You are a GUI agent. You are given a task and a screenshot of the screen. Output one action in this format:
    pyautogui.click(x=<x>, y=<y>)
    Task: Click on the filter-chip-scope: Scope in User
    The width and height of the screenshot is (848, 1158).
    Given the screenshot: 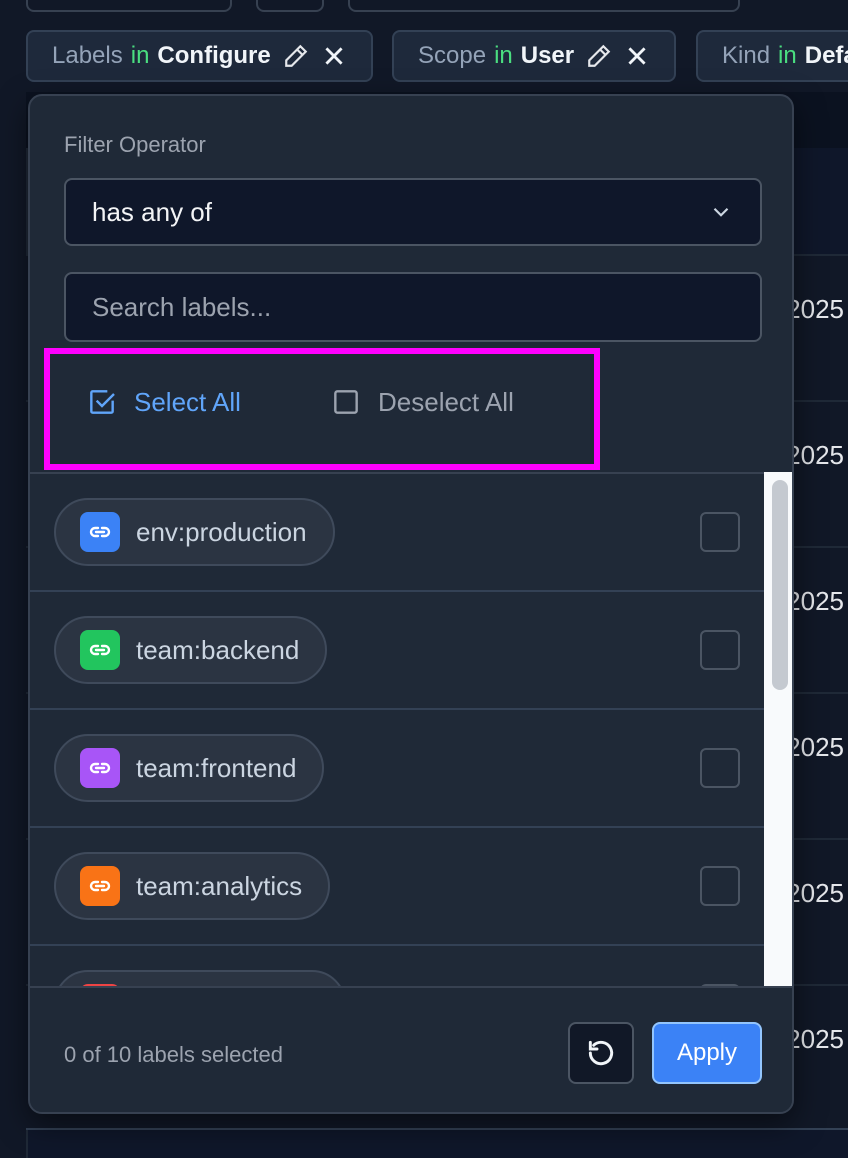 What is the action you would take?
    pyautogui.click(x=534, y=56)
    